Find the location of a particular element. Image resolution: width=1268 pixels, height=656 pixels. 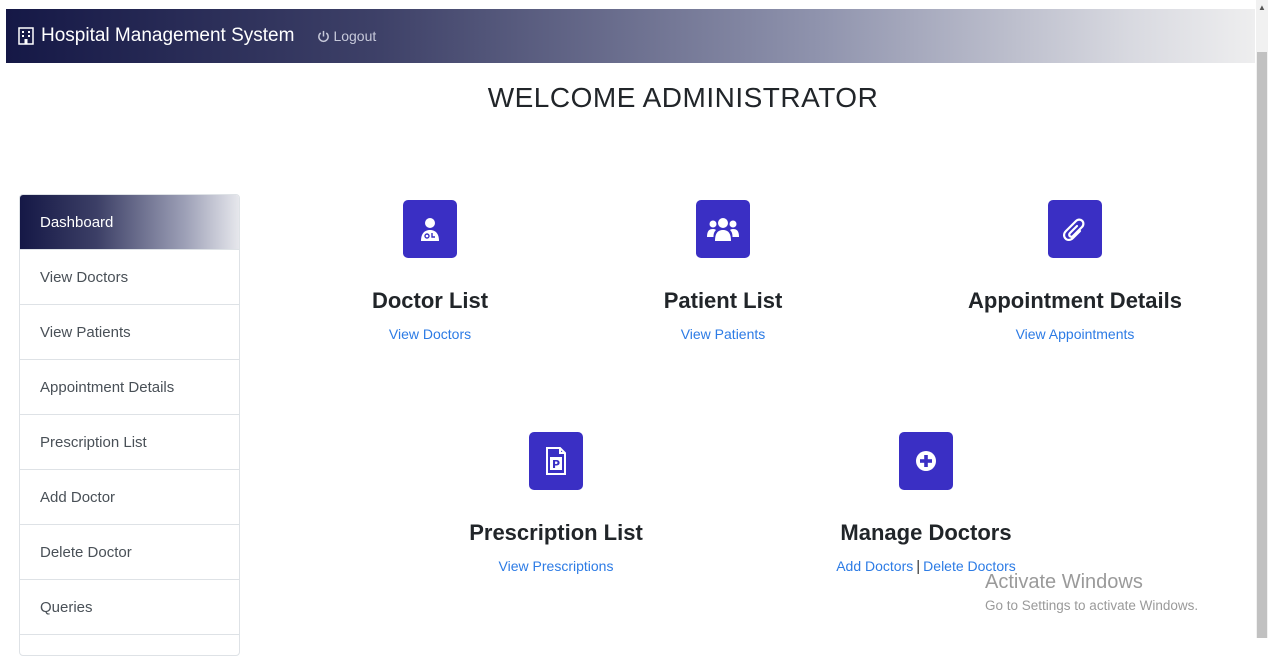

prescription-list-card: P Prescription List View Prescriptions is located at coordinates (556, 504).